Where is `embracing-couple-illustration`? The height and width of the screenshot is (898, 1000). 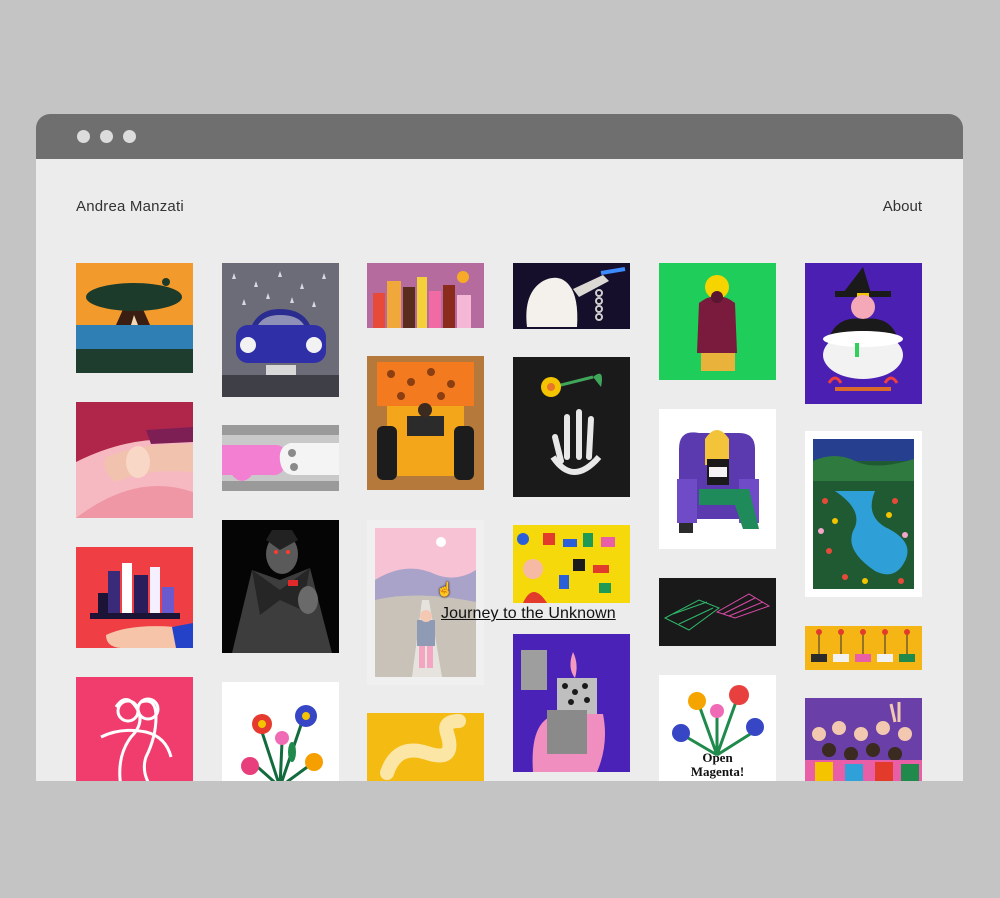 embracing-couple-illustration is located at coordinates (134, 729).